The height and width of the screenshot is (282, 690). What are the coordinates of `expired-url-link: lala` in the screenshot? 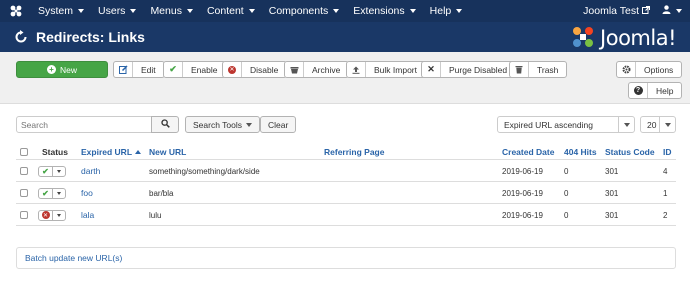 It's located at (87, 215).